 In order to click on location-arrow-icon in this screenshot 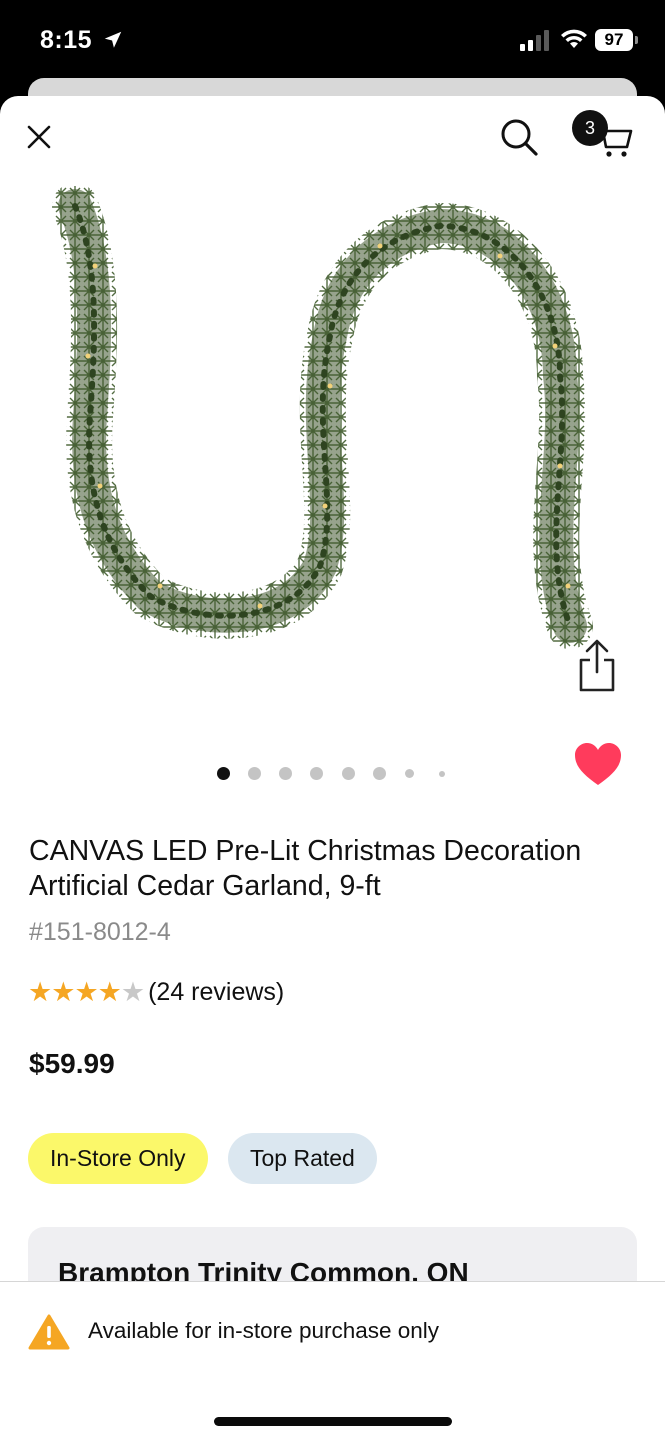, I will do `click(113, 39)`.